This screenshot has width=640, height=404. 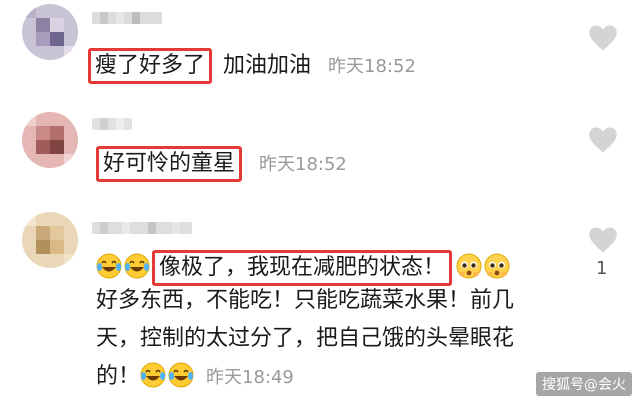 I want to click on highlighted-text: 好可怜的童星, so click(x=169, y=164).